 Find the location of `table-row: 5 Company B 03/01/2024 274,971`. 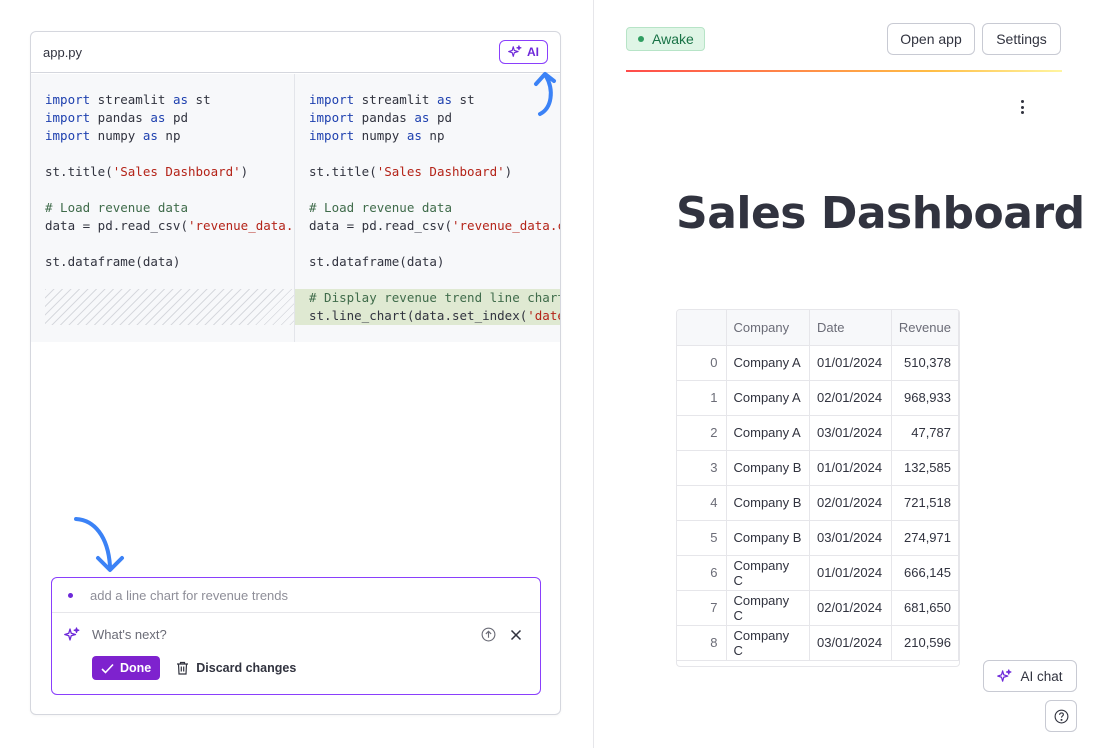

table-row: 5 Company B 03/01/2024 274,971 is located at coordinates (818, 538).